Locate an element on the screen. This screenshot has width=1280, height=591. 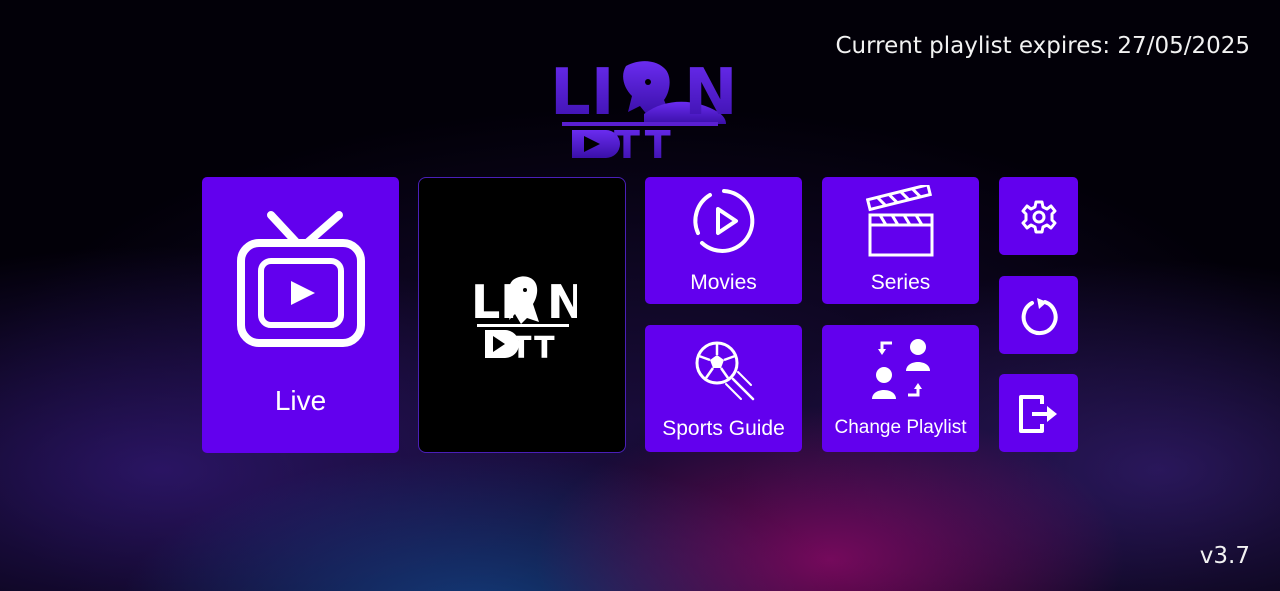
live-label: Live is located at coordinates (300, 400).